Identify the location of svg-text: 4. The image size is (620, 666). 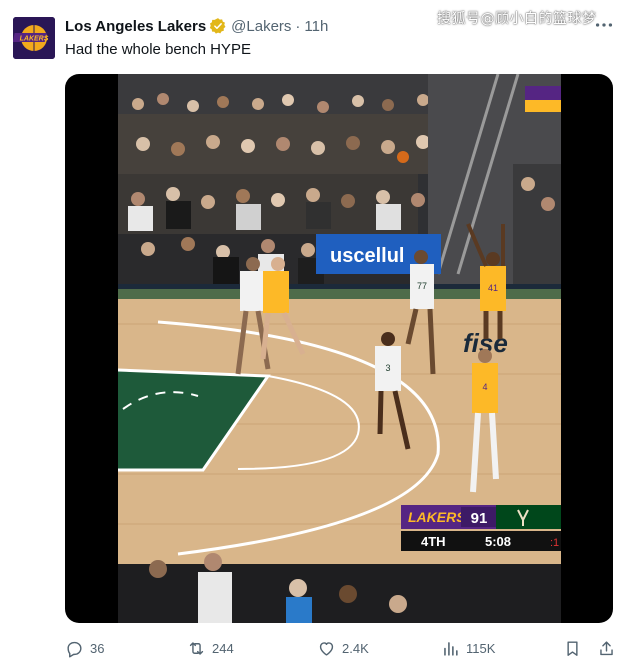
(484, 387).